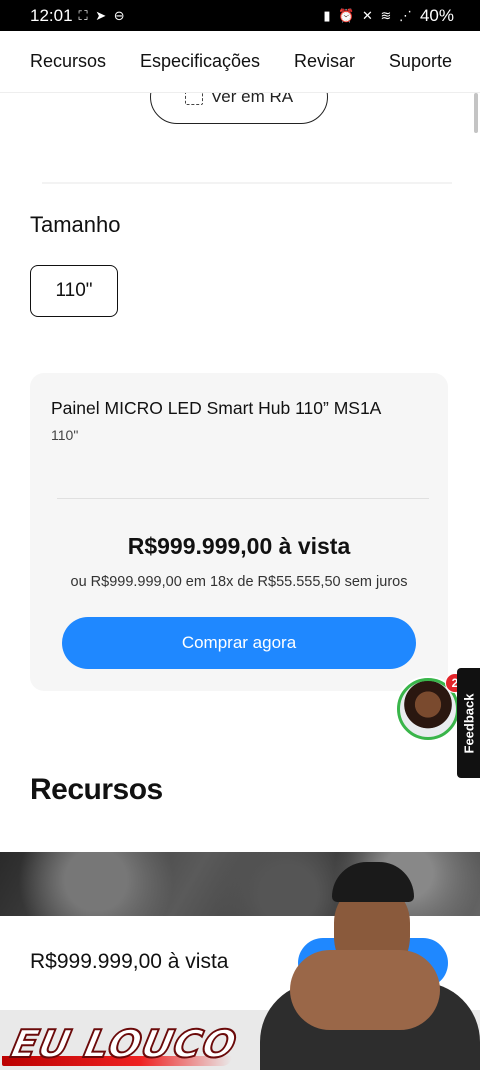  What do you see at coordinates (240, 15) in the screenshot?
I see `status-bar: 12:01 ⛶ ➤ ⊖ ▮ ⏰ ✕ ≋ ⋰ 40%` at bounding box center [240, 15].